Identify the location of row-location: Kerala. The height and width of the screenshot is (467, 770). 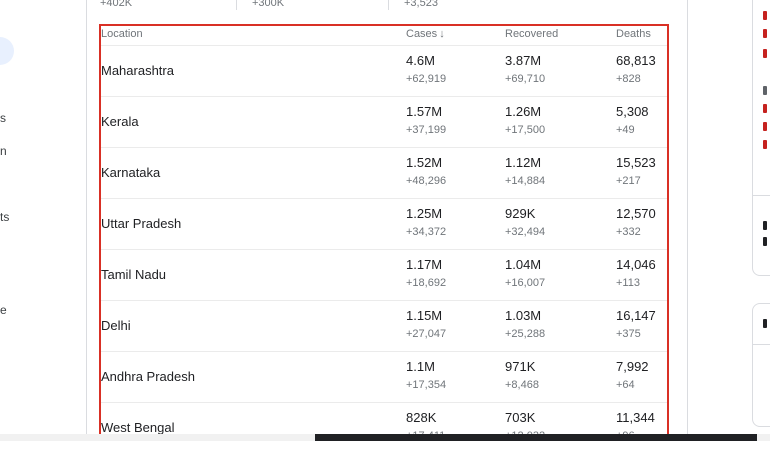
(120, 121).